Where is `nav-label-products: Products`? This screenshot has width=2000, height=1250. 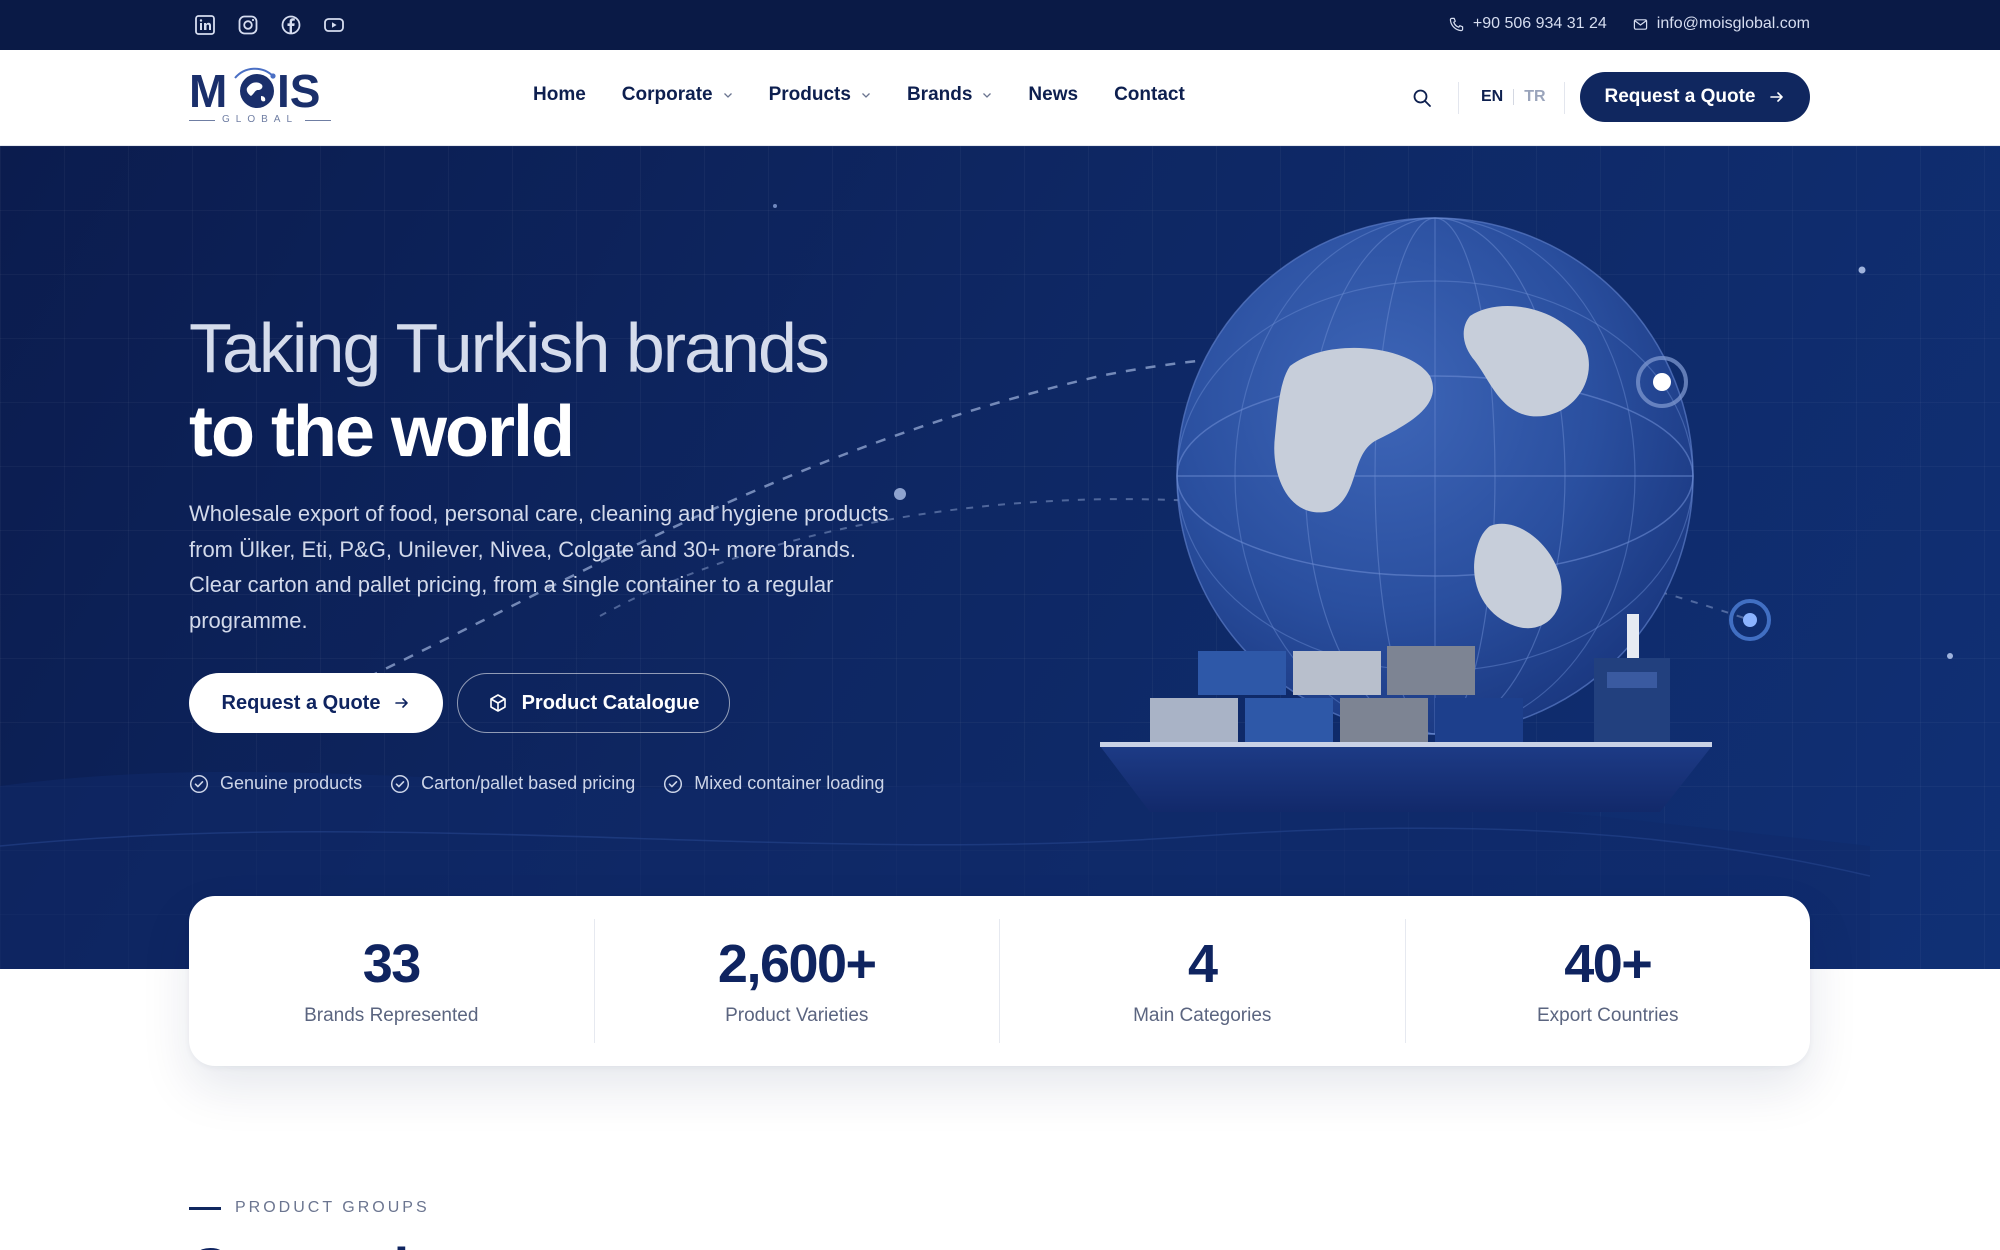
nav-label-products: Products is located at coordinates (809, 94).